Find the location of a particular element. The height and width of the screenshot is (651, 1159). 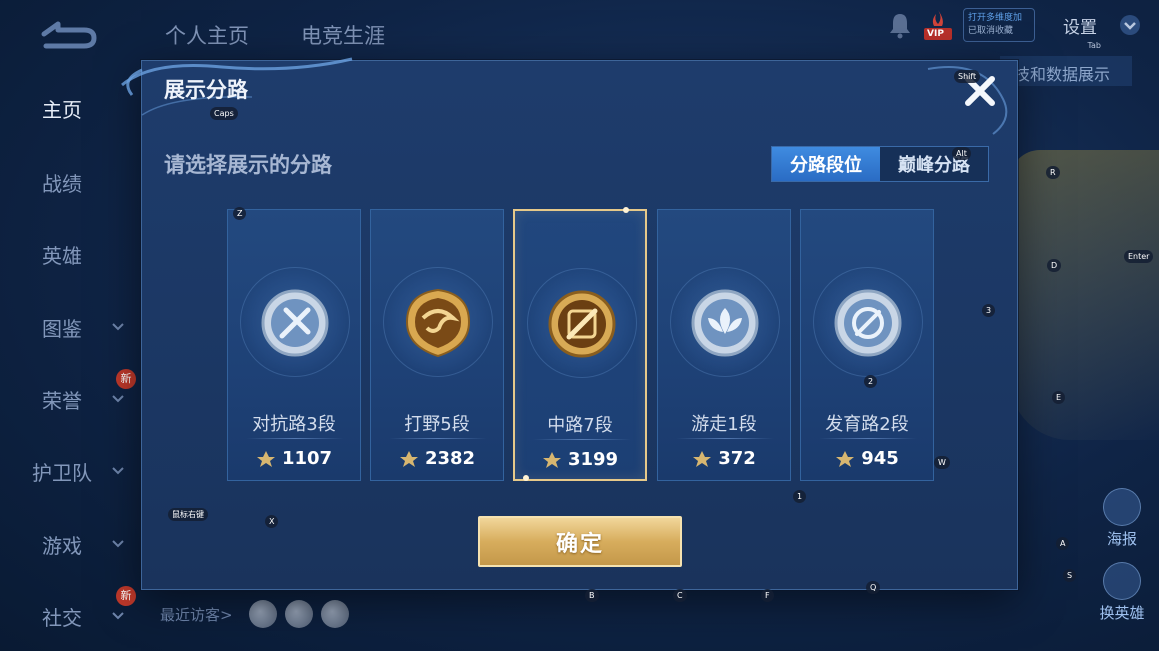

switch-hero-button: 换英雄 is located at coordinates (1122, 592).